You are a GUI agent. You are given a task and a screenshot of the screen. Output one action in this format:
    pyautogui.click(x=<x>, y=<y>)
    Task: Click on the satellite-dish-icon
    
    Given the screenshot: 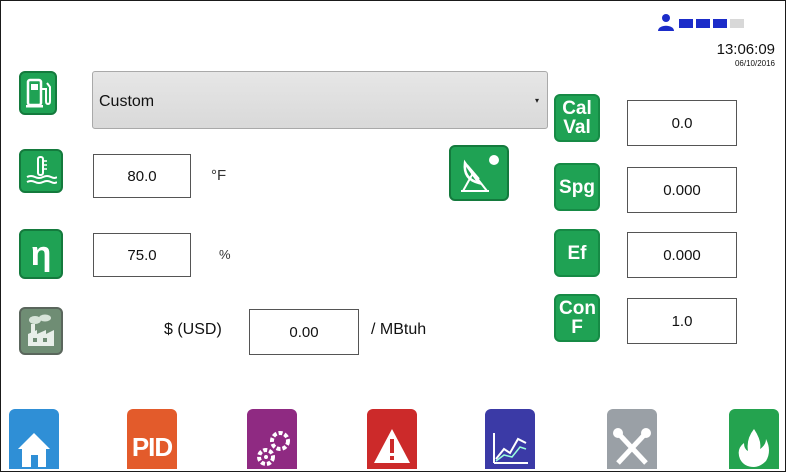 What is the action you would take?
    pyautogui.click(x=479, y=173)
    